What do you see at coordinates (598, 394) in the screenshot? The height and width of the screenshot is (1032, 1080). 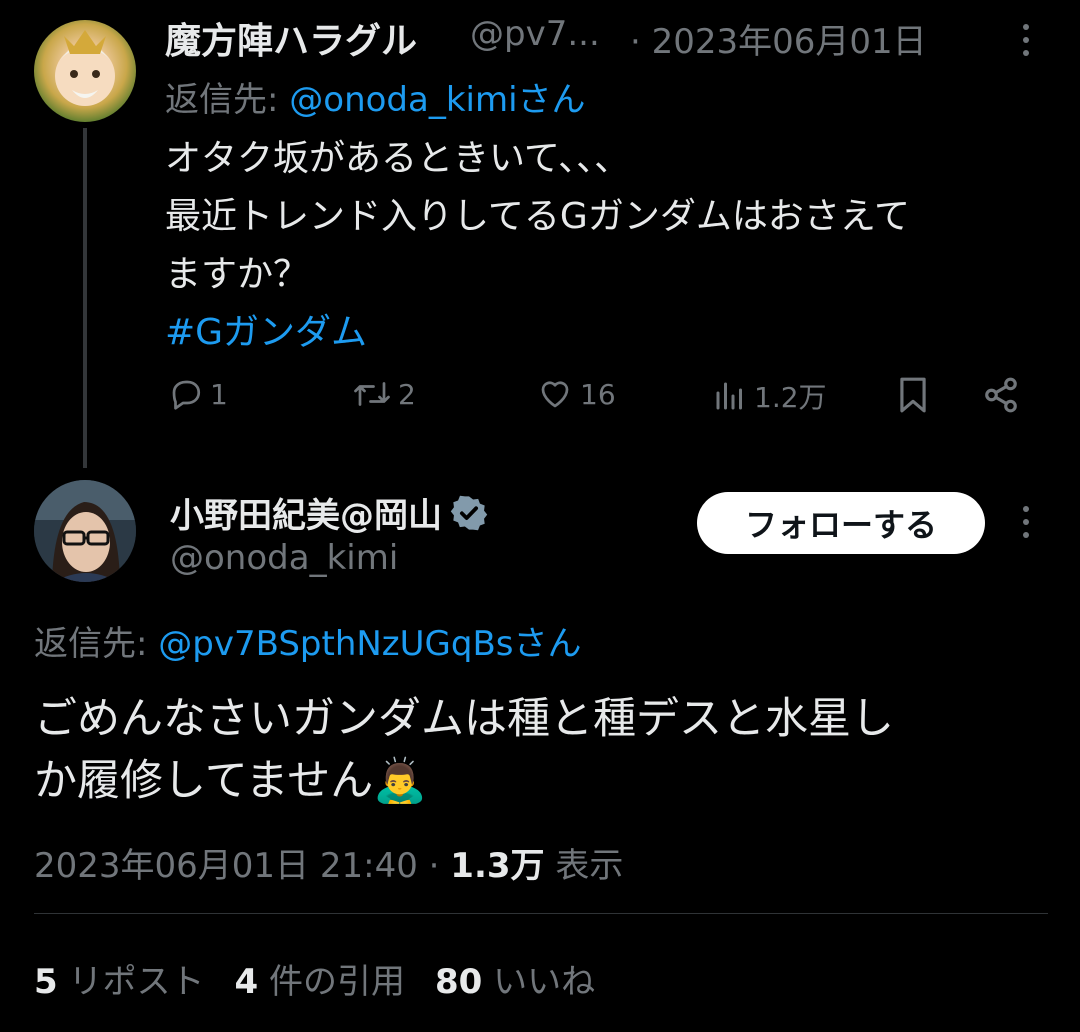 I see `like-count: 16` at bounding box center [598, 394].